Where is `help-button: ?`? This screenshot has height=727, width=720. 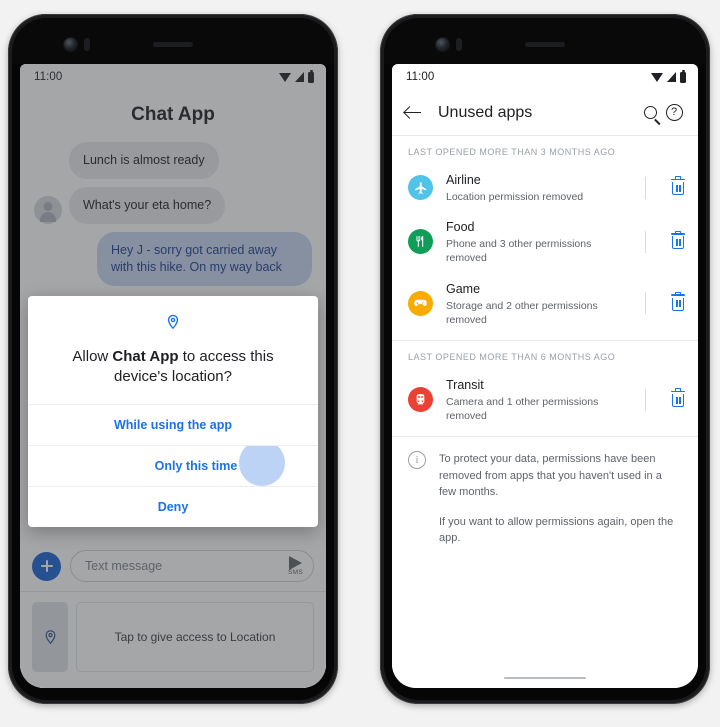
help-button: ? is located at coordinates (674, 113).